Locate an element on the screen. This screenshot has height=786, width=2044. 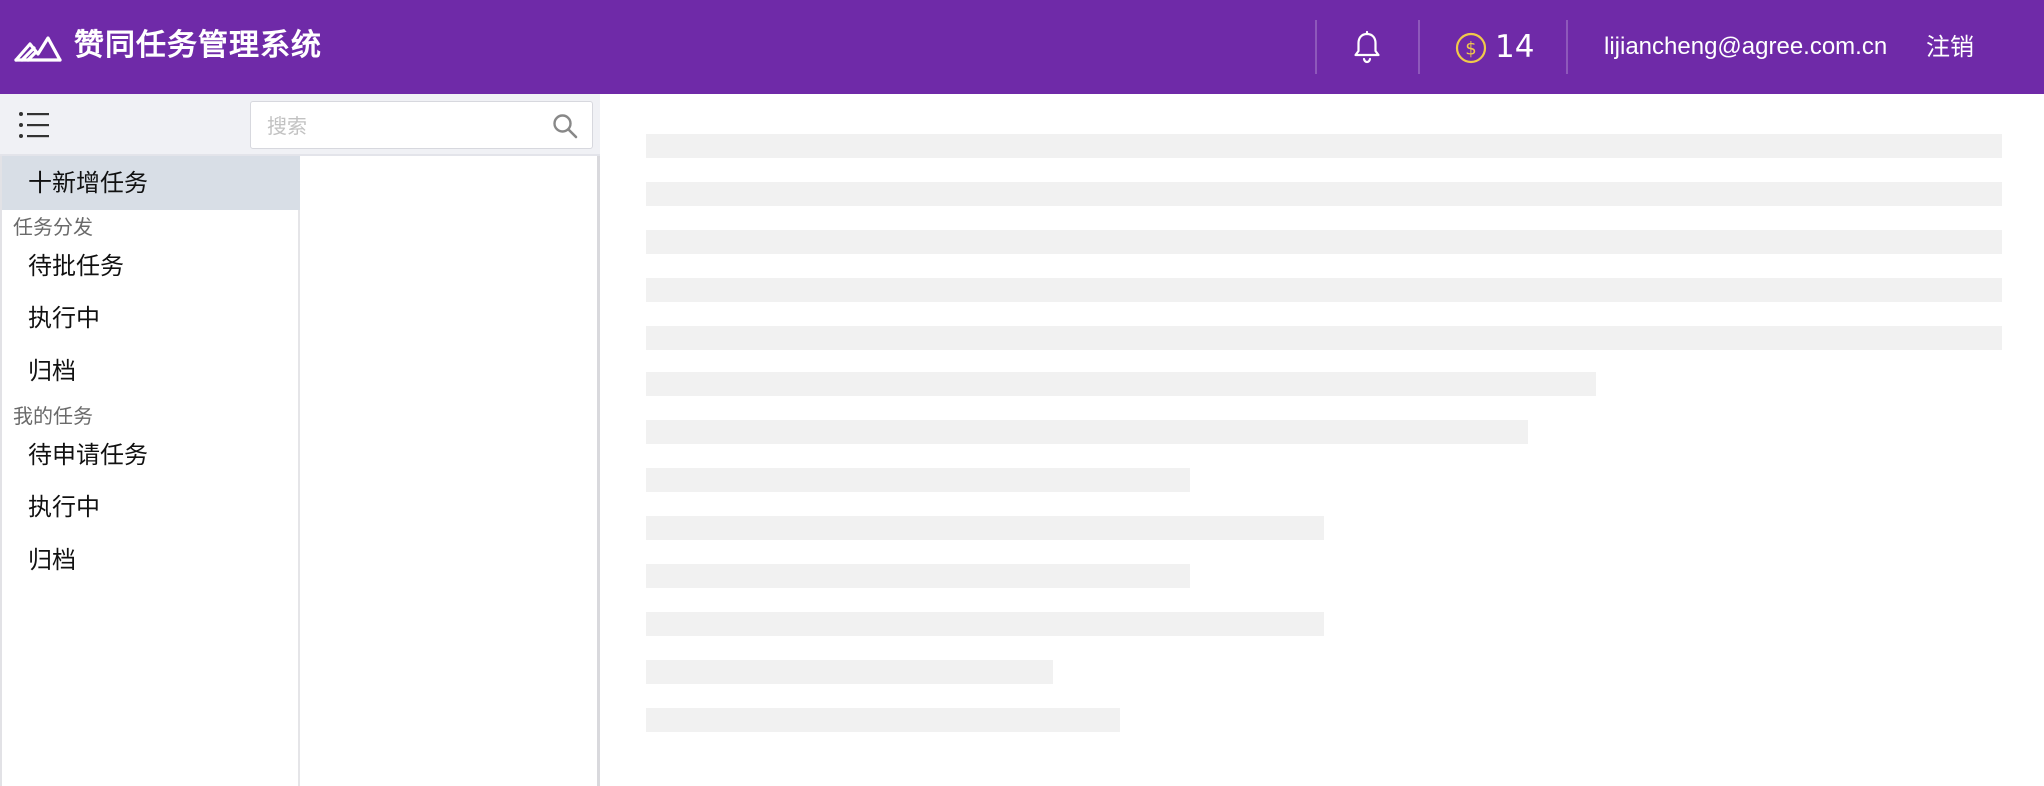
list-menu-icon is located at coordinates (34, 125).